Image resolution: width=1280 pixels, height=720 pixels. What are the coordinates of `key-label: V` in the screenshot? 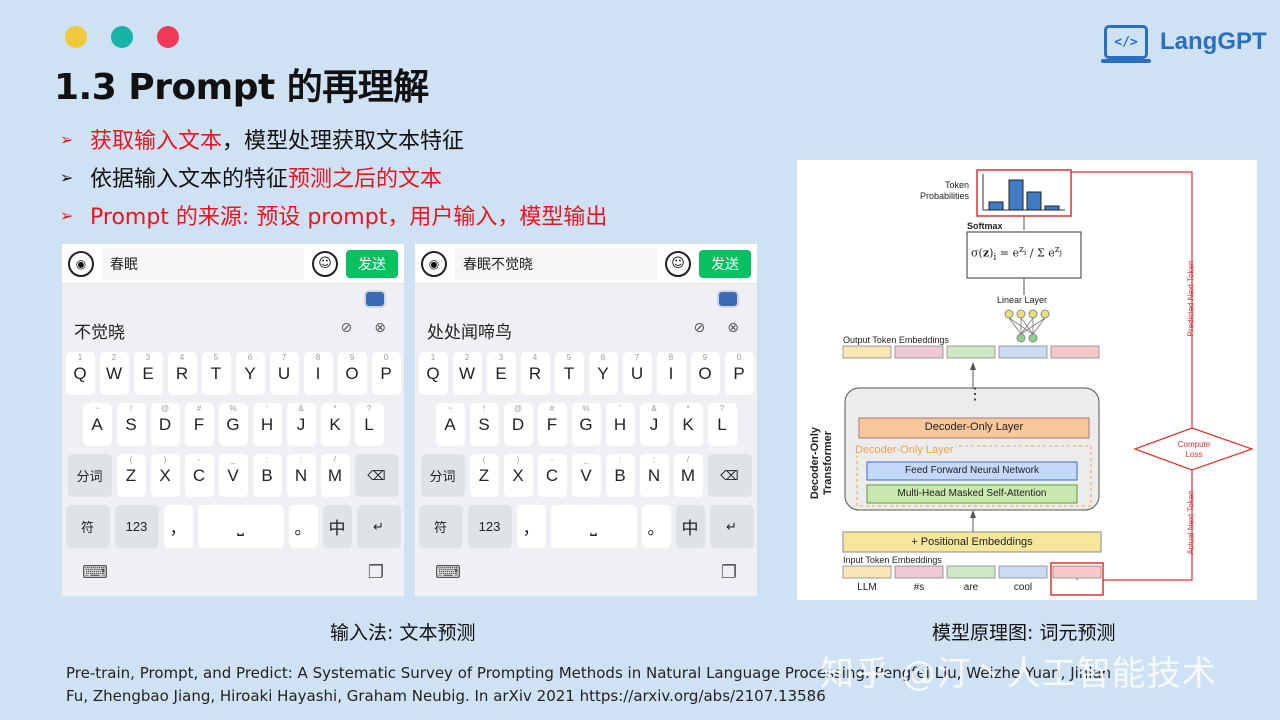 It's located at (586, 475).